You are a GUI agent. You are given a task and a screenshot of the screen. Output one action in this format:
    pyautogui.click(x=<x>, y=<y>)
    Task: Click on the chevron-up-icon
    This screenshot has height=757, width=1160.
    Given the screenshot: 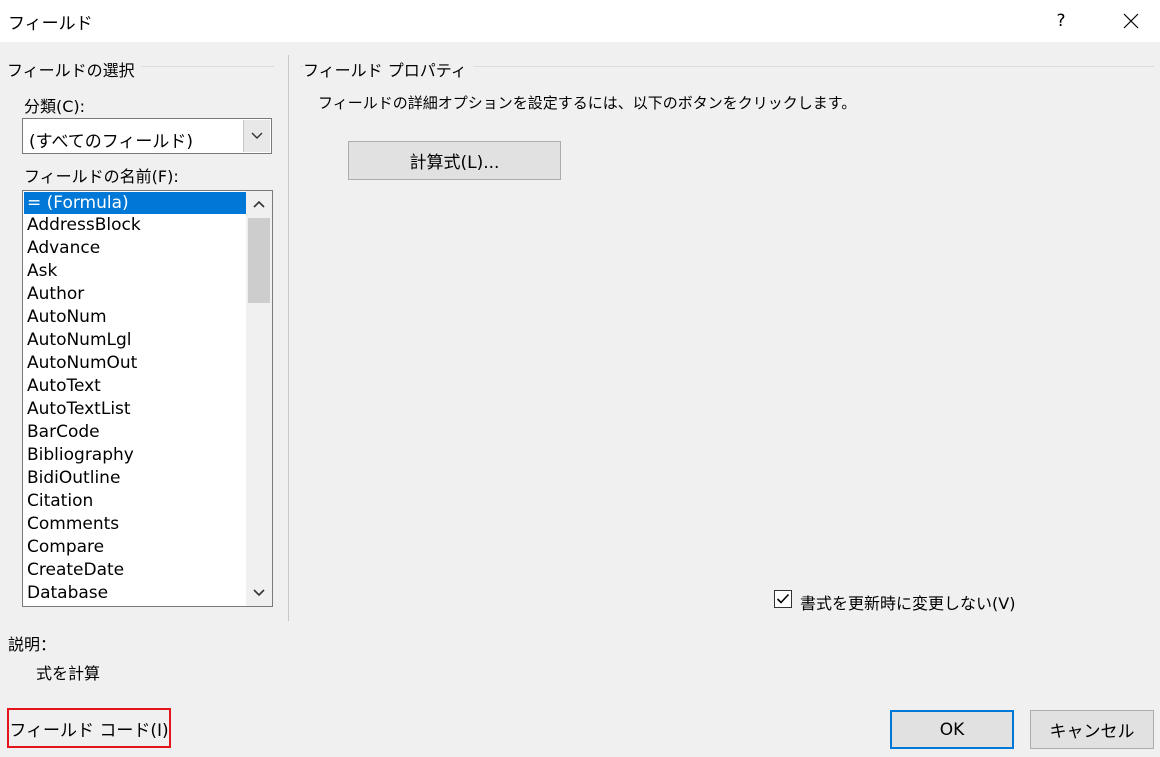 What is the action you would take?
    pyautogui.click(x=259, y=204)
    